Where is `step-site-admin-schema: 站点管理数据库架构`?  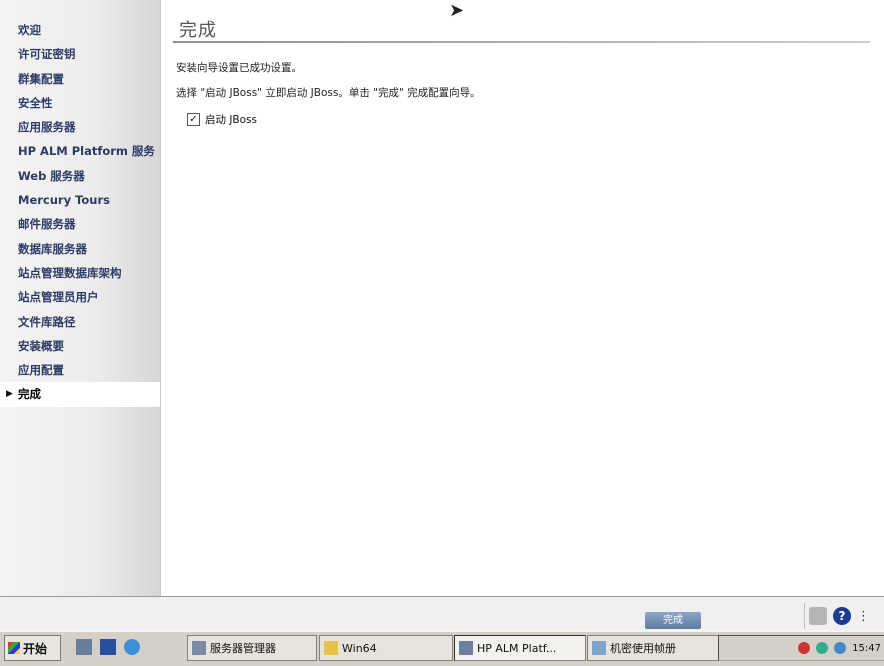
step-site-admin-schema: 站点管理数据库架构 is located at coordinates (80, 273).